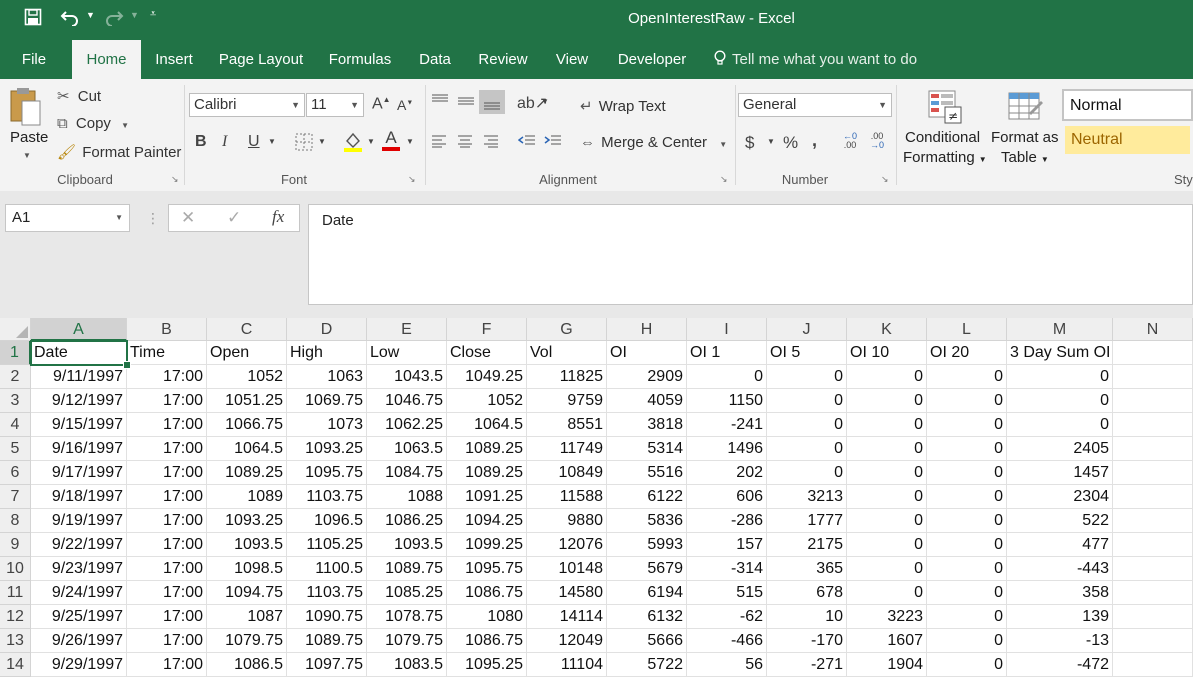 Image resolution: width=1193 pixels, height=678 pixels. I want to click on column-header: H, so click(647, 329).